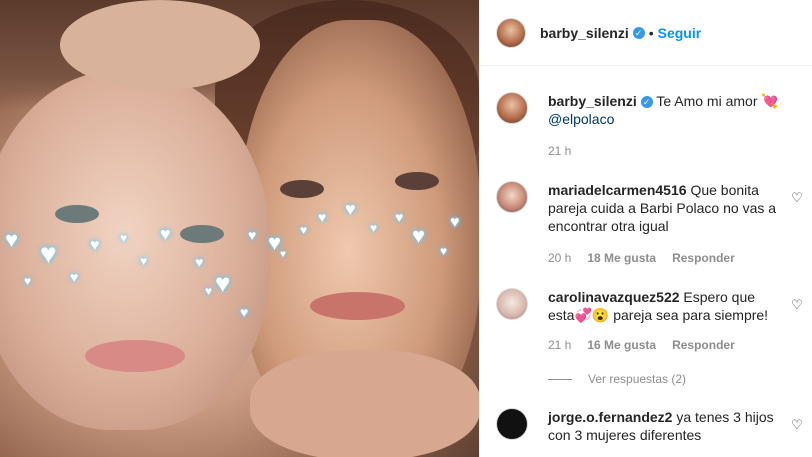 The width and height of the screenshot is (812, 457). I want to click on photo-hand-bottom, so click(364, 403).